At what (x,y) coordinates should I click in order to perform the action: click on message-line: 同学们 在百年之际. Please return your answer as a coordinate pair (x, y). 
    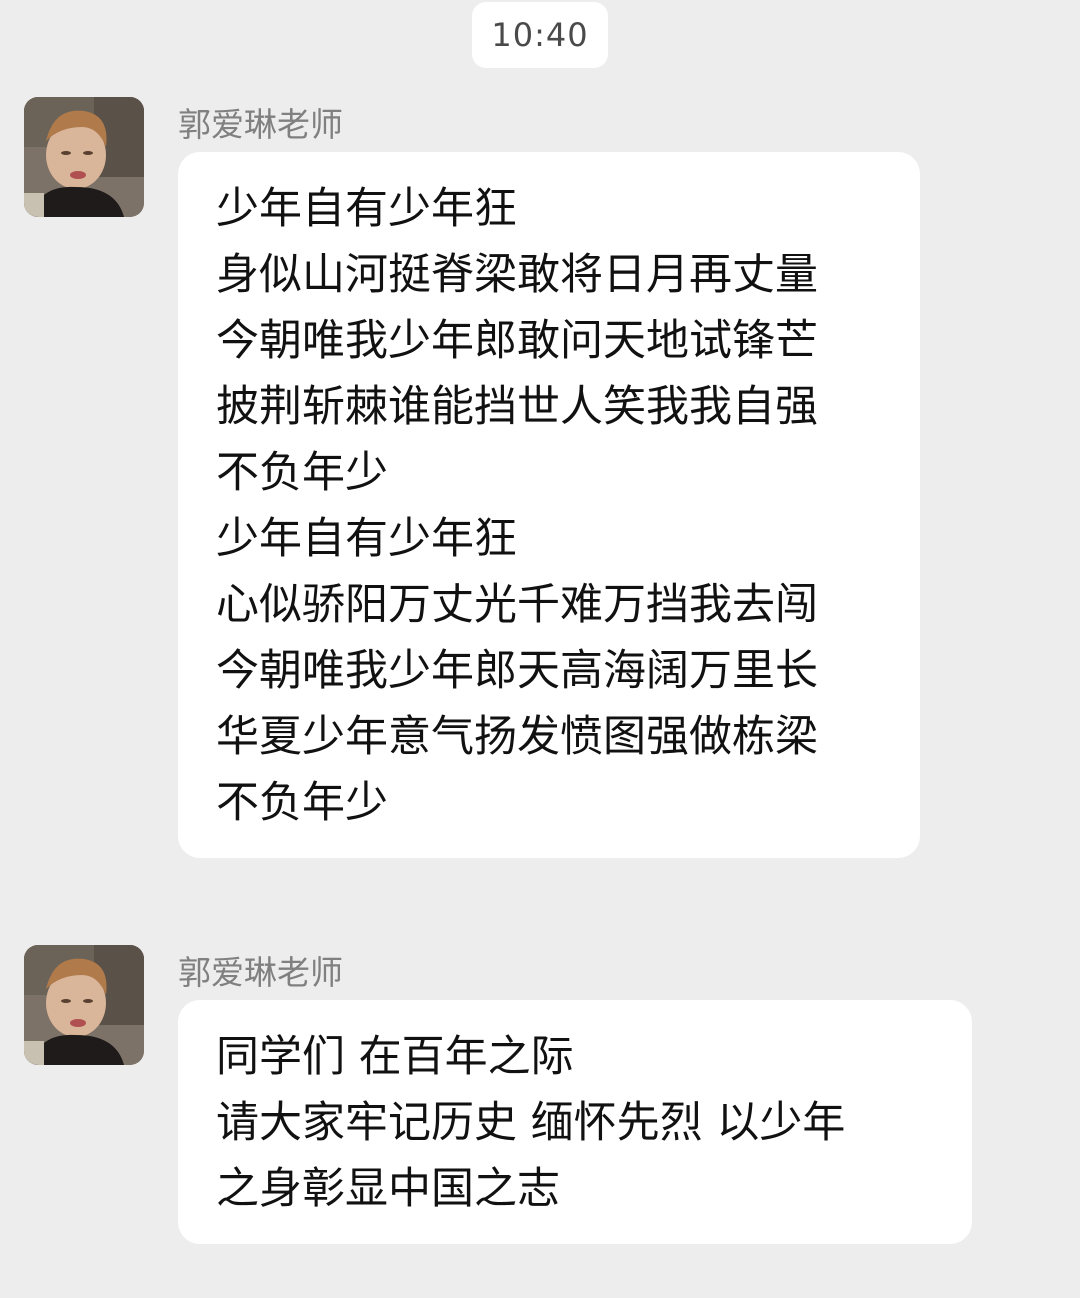
    Looking at the image, I should click on (395, 1057).